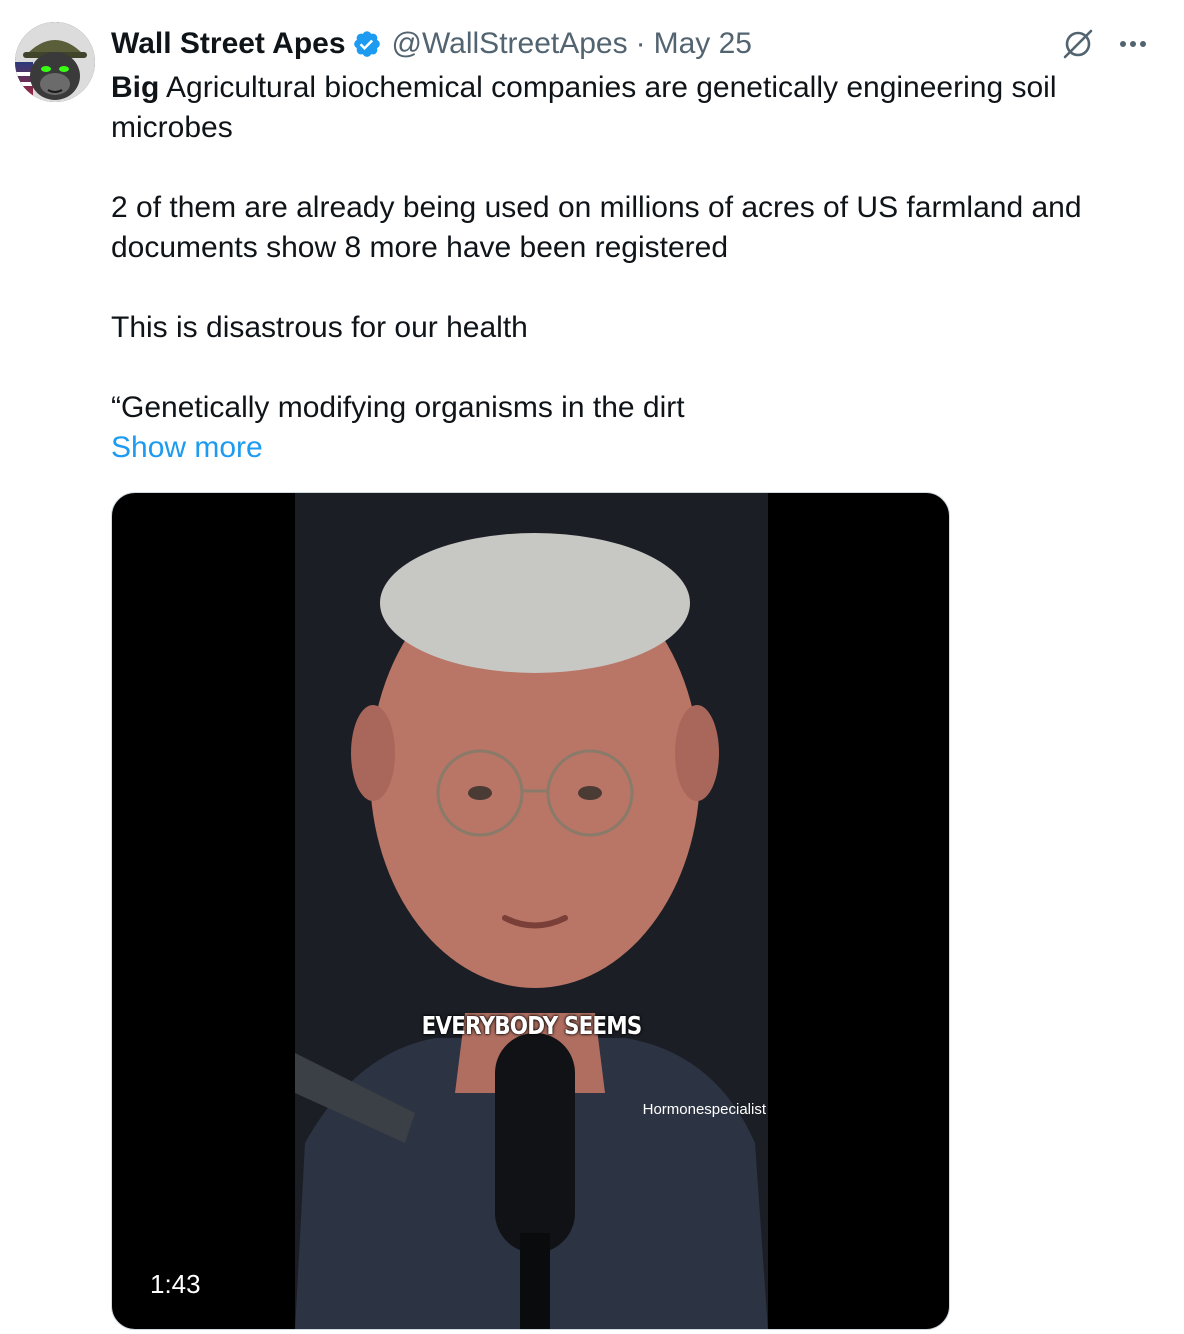 This screenshot has width=1184, height=1334. What do you see at coordinates (135, 87) in the screenshot?
I see `tweet-bold-word: Big` at bounding box center [135, 87].